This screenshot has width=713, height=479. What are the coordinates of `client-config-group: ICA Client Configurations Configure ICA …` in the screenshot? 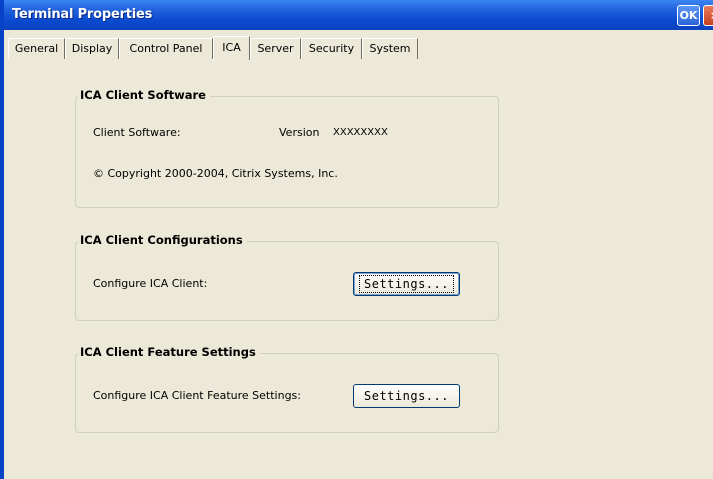 It's located at (287, 277).